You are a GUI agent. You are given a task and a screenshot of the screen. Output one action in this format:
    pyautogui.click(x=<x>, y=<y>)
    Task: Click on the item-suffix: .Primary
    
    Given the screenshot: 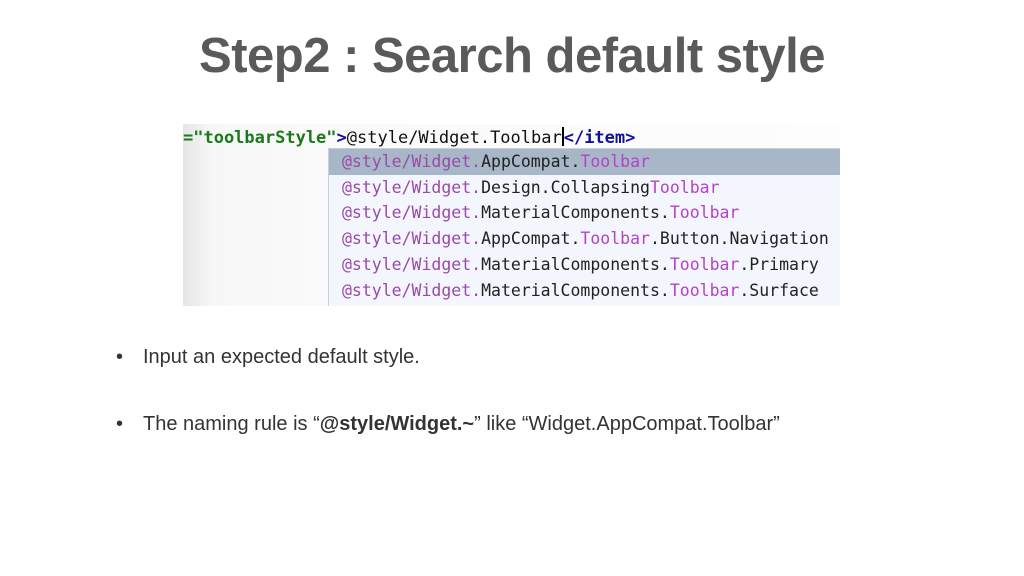 What is the action you would take?
    pyautogui.click(x=779, y=264)
    